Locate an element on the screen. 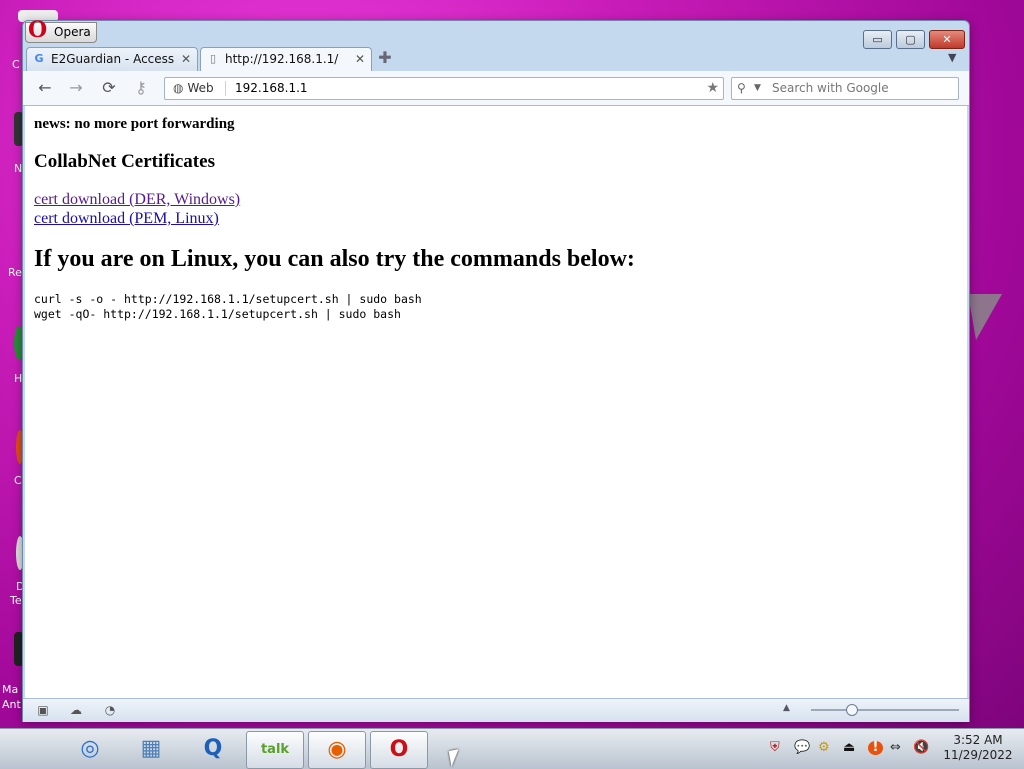 This screenshot has width=1024, height=769. minimize-icon: ▭ is located at coordinates (877, 39).